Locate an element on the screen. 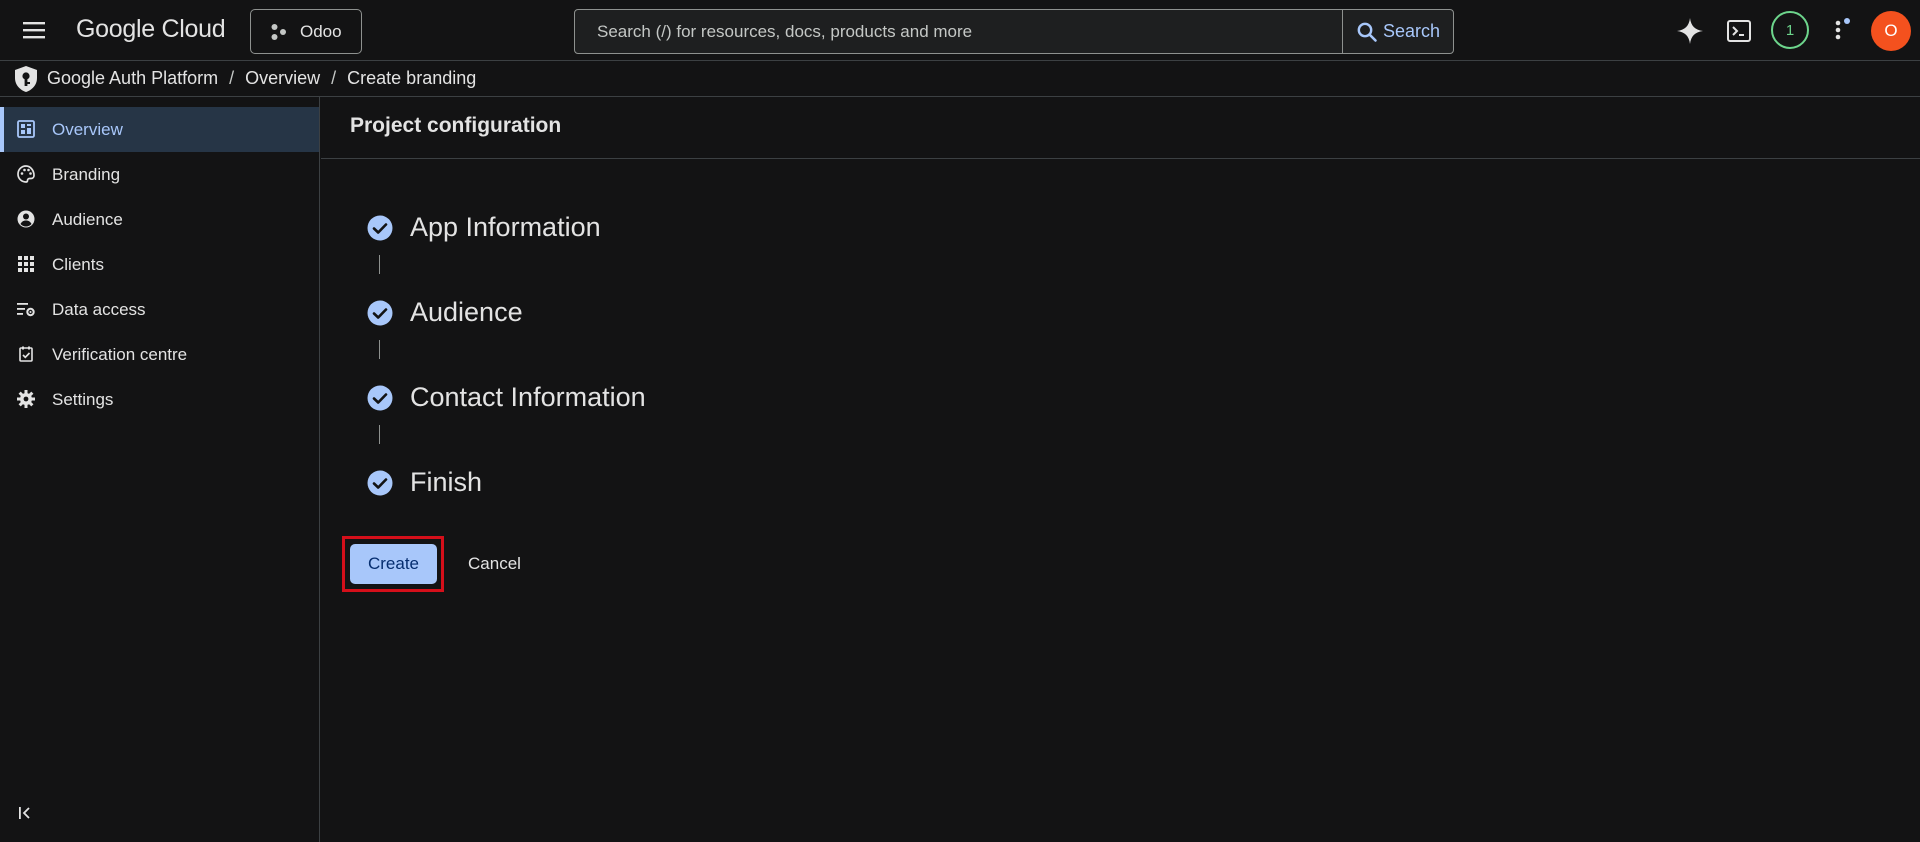  project-name: Odoo is located at coordinates (321, 31).